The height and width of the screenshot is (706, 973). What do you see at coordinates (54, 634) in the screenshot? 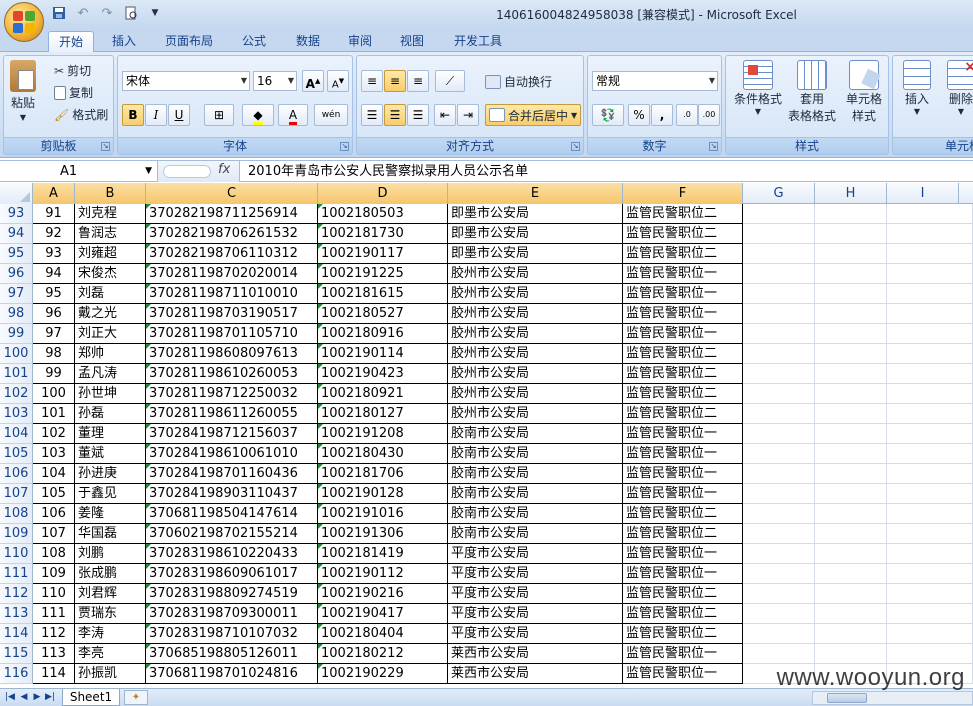
I see `cell-a: 112` at bounding box center [54, 634].